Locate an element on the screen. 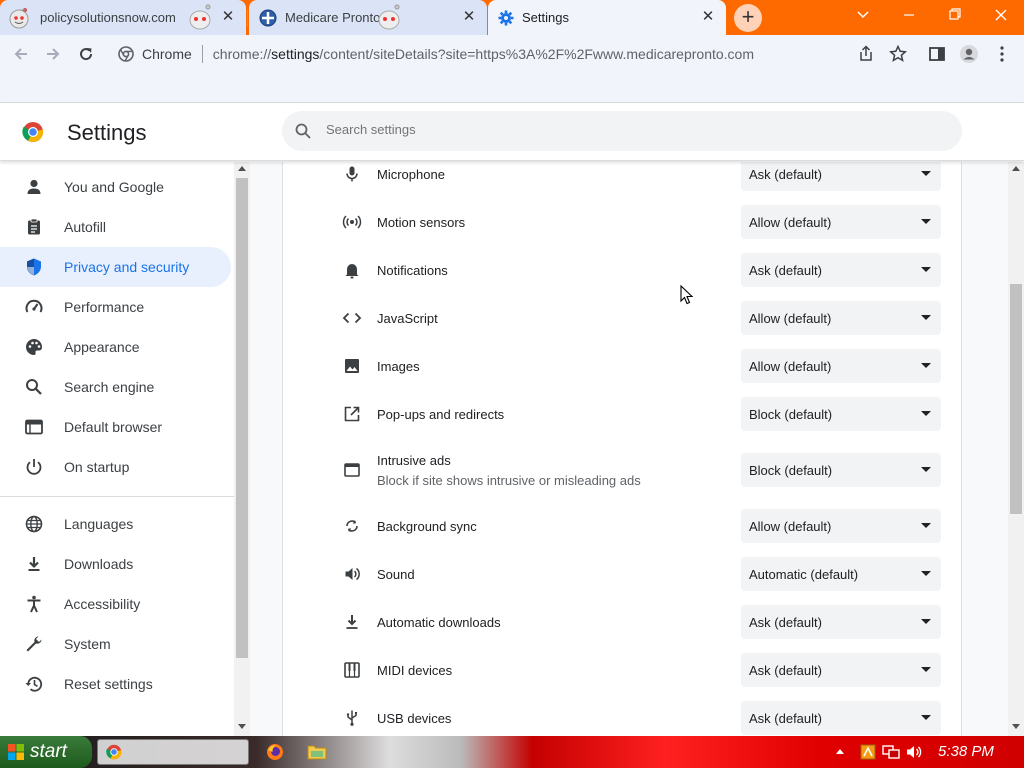 This screenshot has height=768, width=1024. window-icon is located at coordinates (352, 470).